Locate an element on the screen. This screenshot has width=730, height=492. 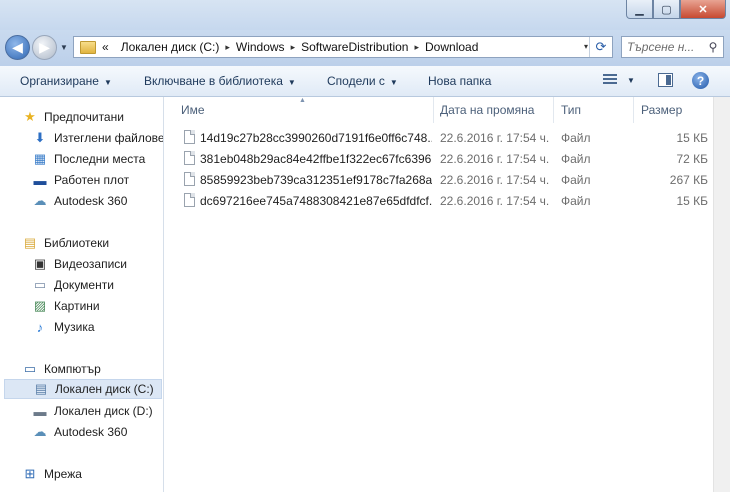
column-date-label: Дата на промяна is located at coordinates (487, 110).